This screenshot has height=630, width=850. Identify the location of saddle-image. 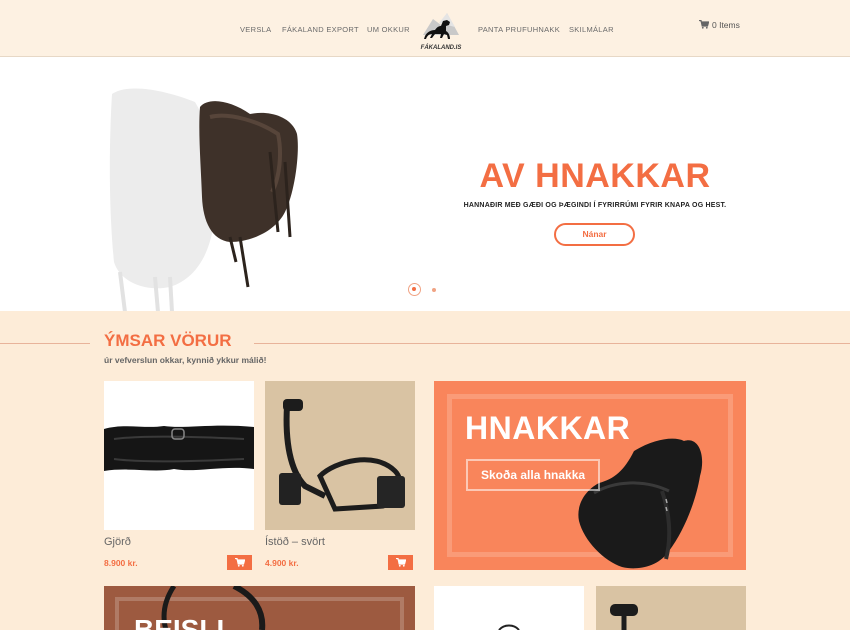
(640, 503).